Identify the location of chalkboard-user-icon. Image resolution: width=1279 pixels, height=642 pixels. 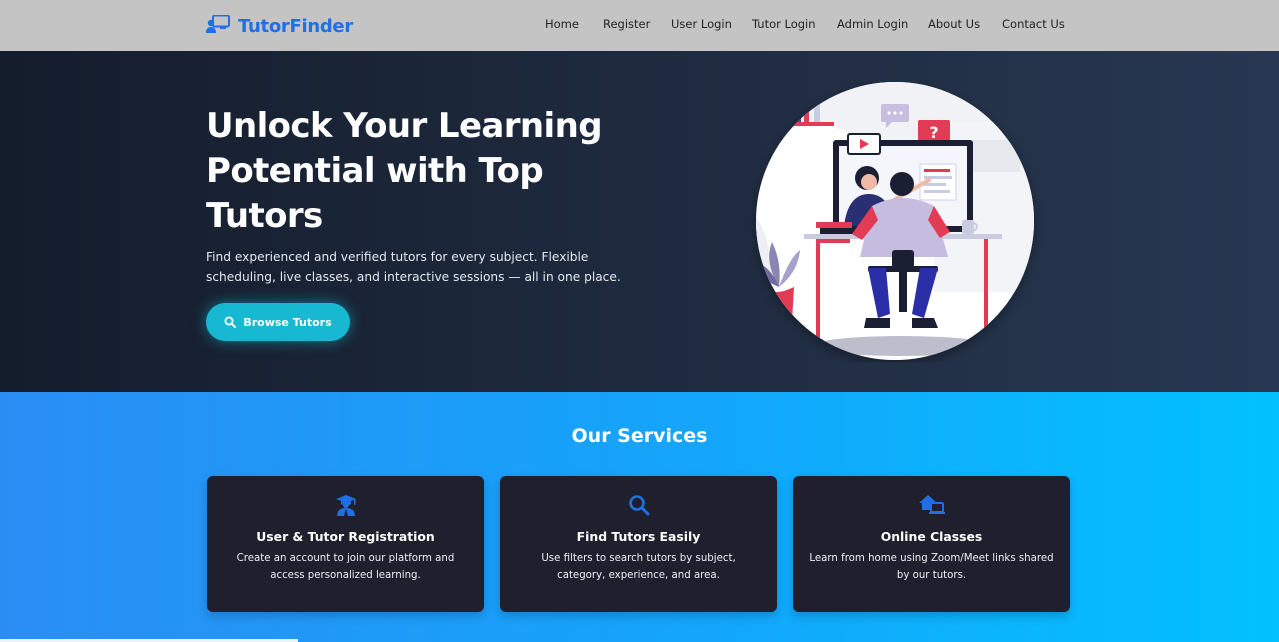
(218, 25).